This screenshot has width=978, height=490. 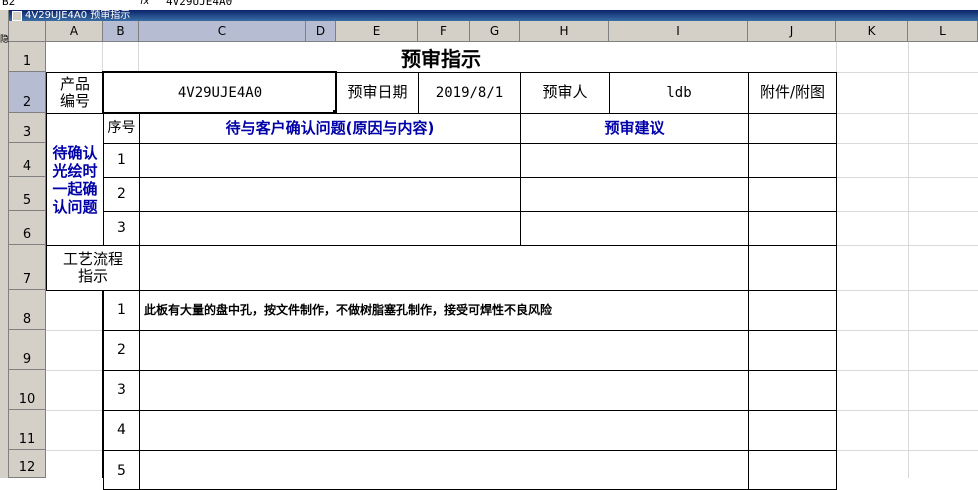 I want to click on review-date-cell: 2019/8/1, so click(x=469, y=93).